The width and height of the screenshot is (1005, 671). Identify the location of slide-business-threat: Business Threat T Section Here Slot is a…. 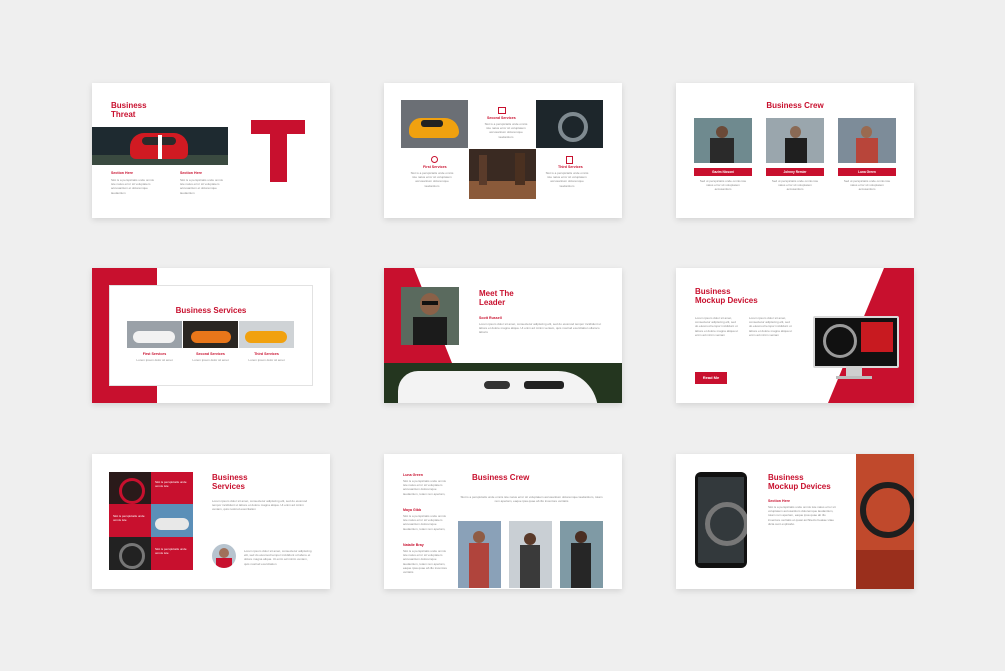
(211, 150).